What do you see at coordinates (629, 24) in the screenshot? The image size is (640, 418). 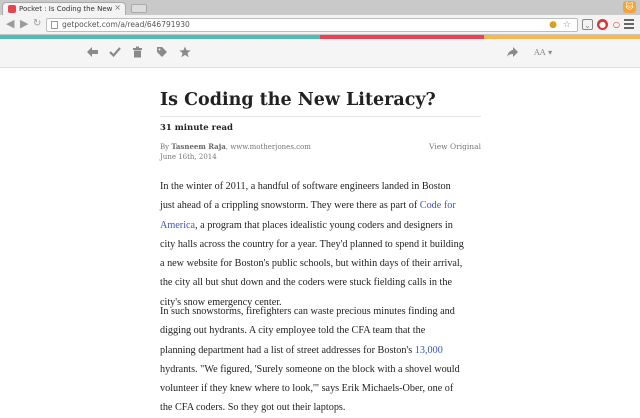 I see `chrome-menu-icon` at bounding box center [629, 24].